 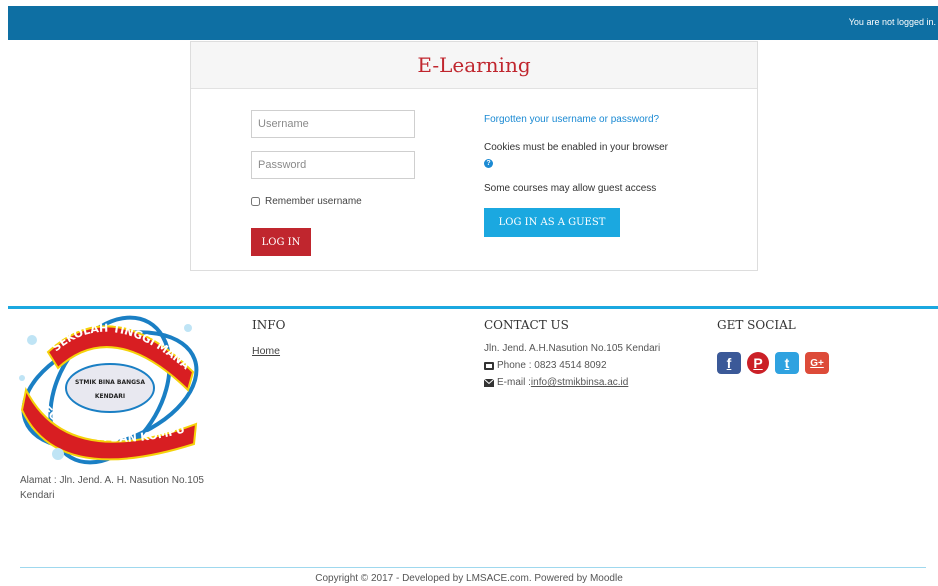 I want to click on forgot-password-link: Forgotten your username or password?, so click(x=571, y=119).